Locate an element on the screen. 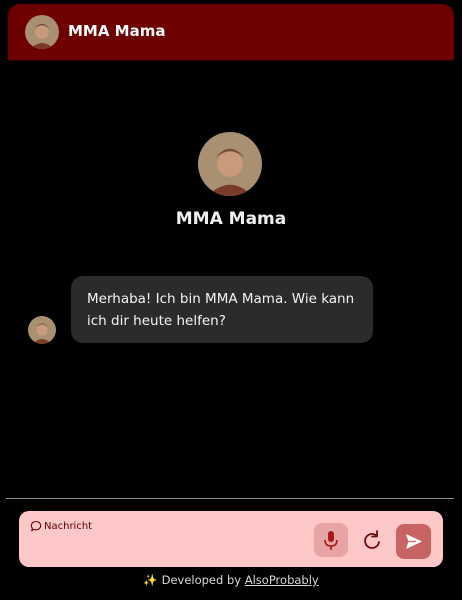 The width and height of the screenshot is (462, 600). bot-name: MMA Mama is located at coordinates (231, 219).